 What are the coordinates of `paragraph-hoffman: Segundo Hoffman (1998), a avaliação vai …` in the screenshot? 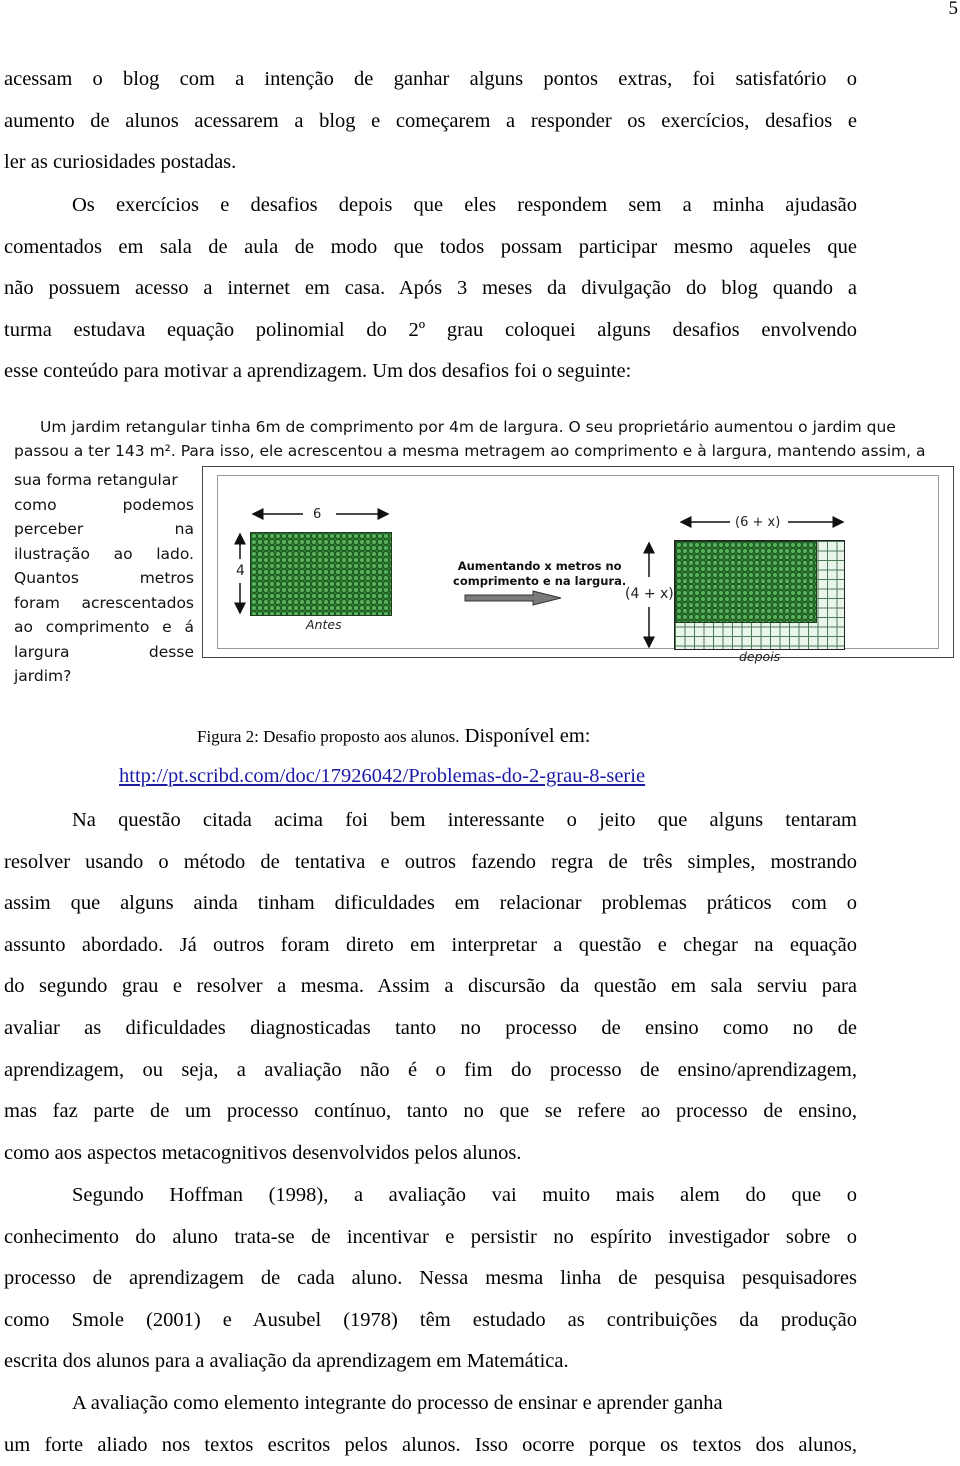 It's located at (430, 1279).